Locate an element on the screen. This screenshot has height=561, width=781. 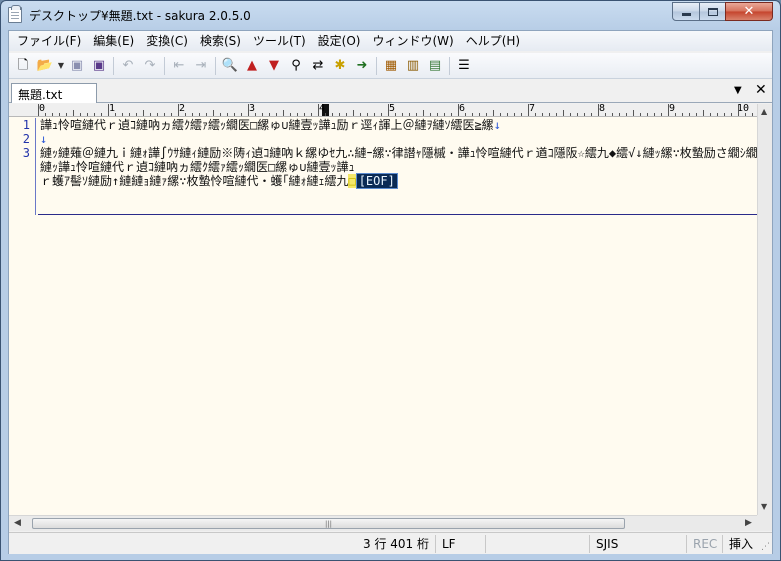
menu-settings: 設定(O) is located at coordinates (339, 41).